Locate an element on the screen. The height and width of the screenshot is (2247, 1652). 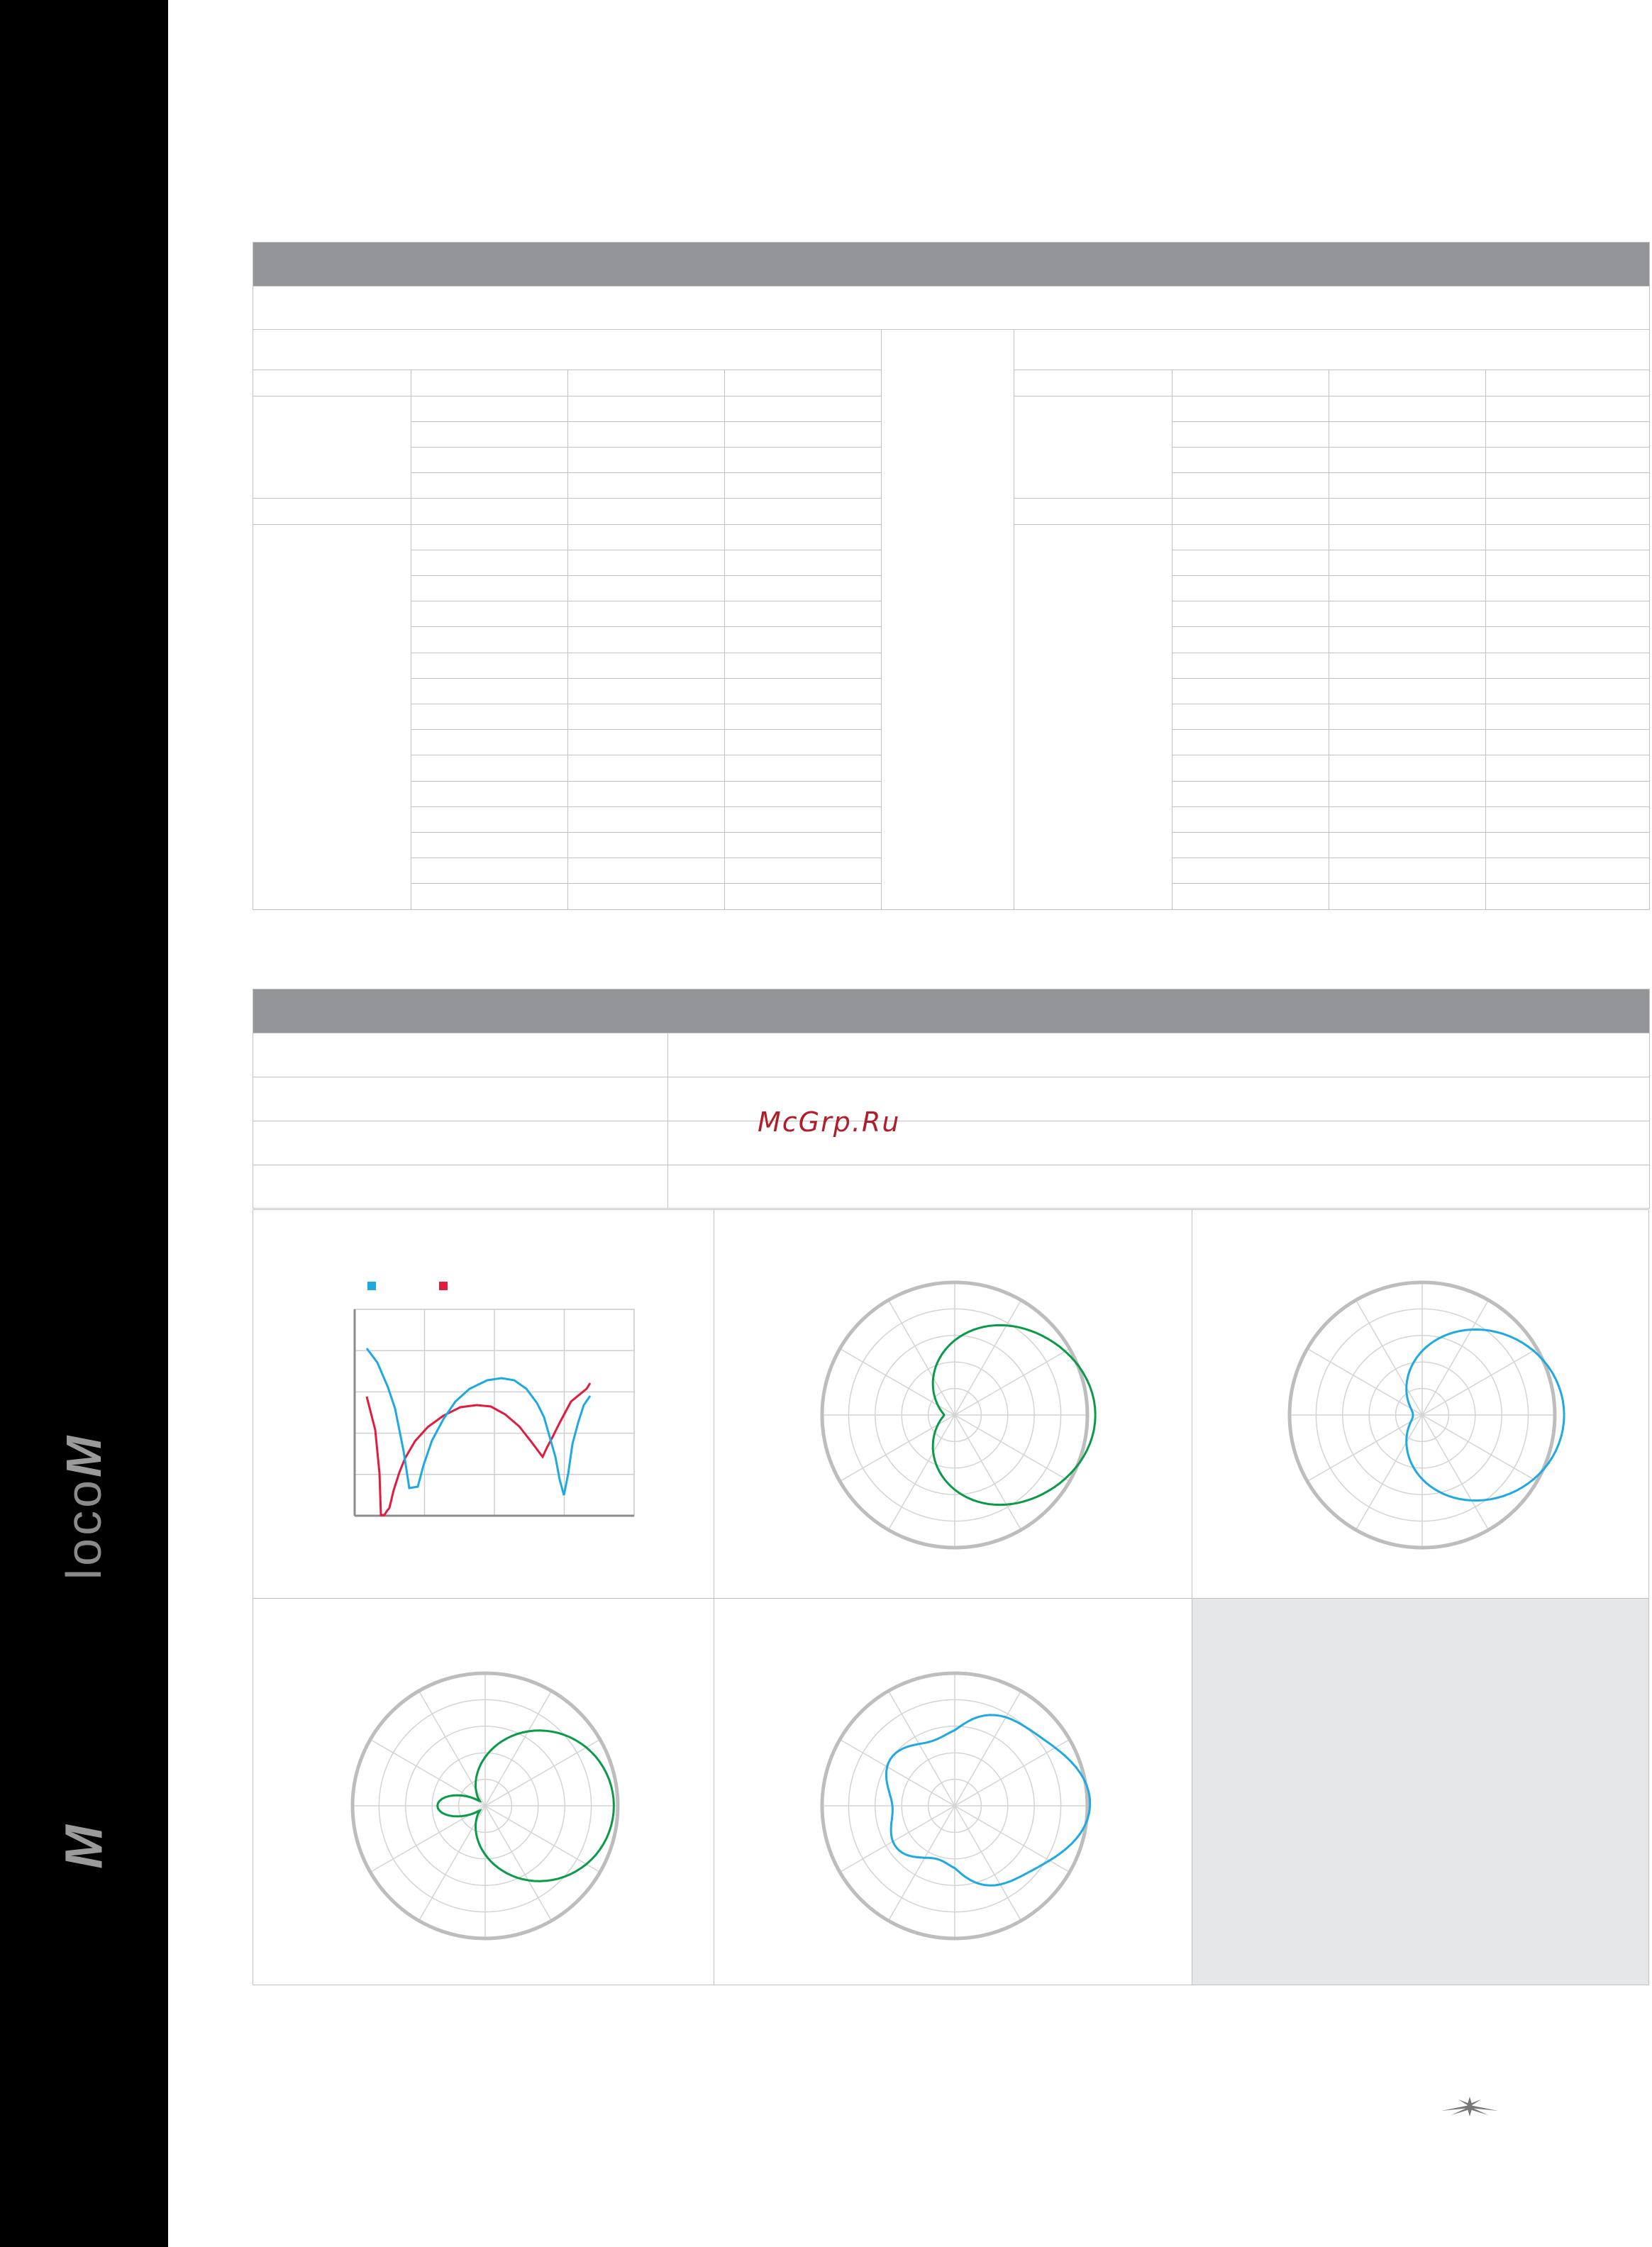
swr-chart is located at coordinates (494, 1399).